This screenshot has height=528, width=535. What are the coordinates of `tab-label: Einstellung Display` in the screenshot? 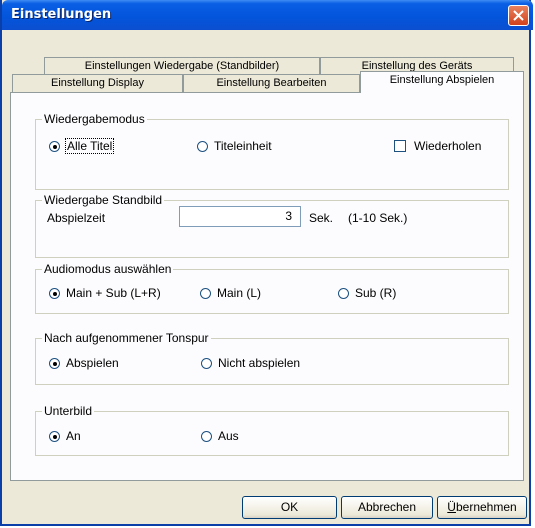 It's located at (97, 83).